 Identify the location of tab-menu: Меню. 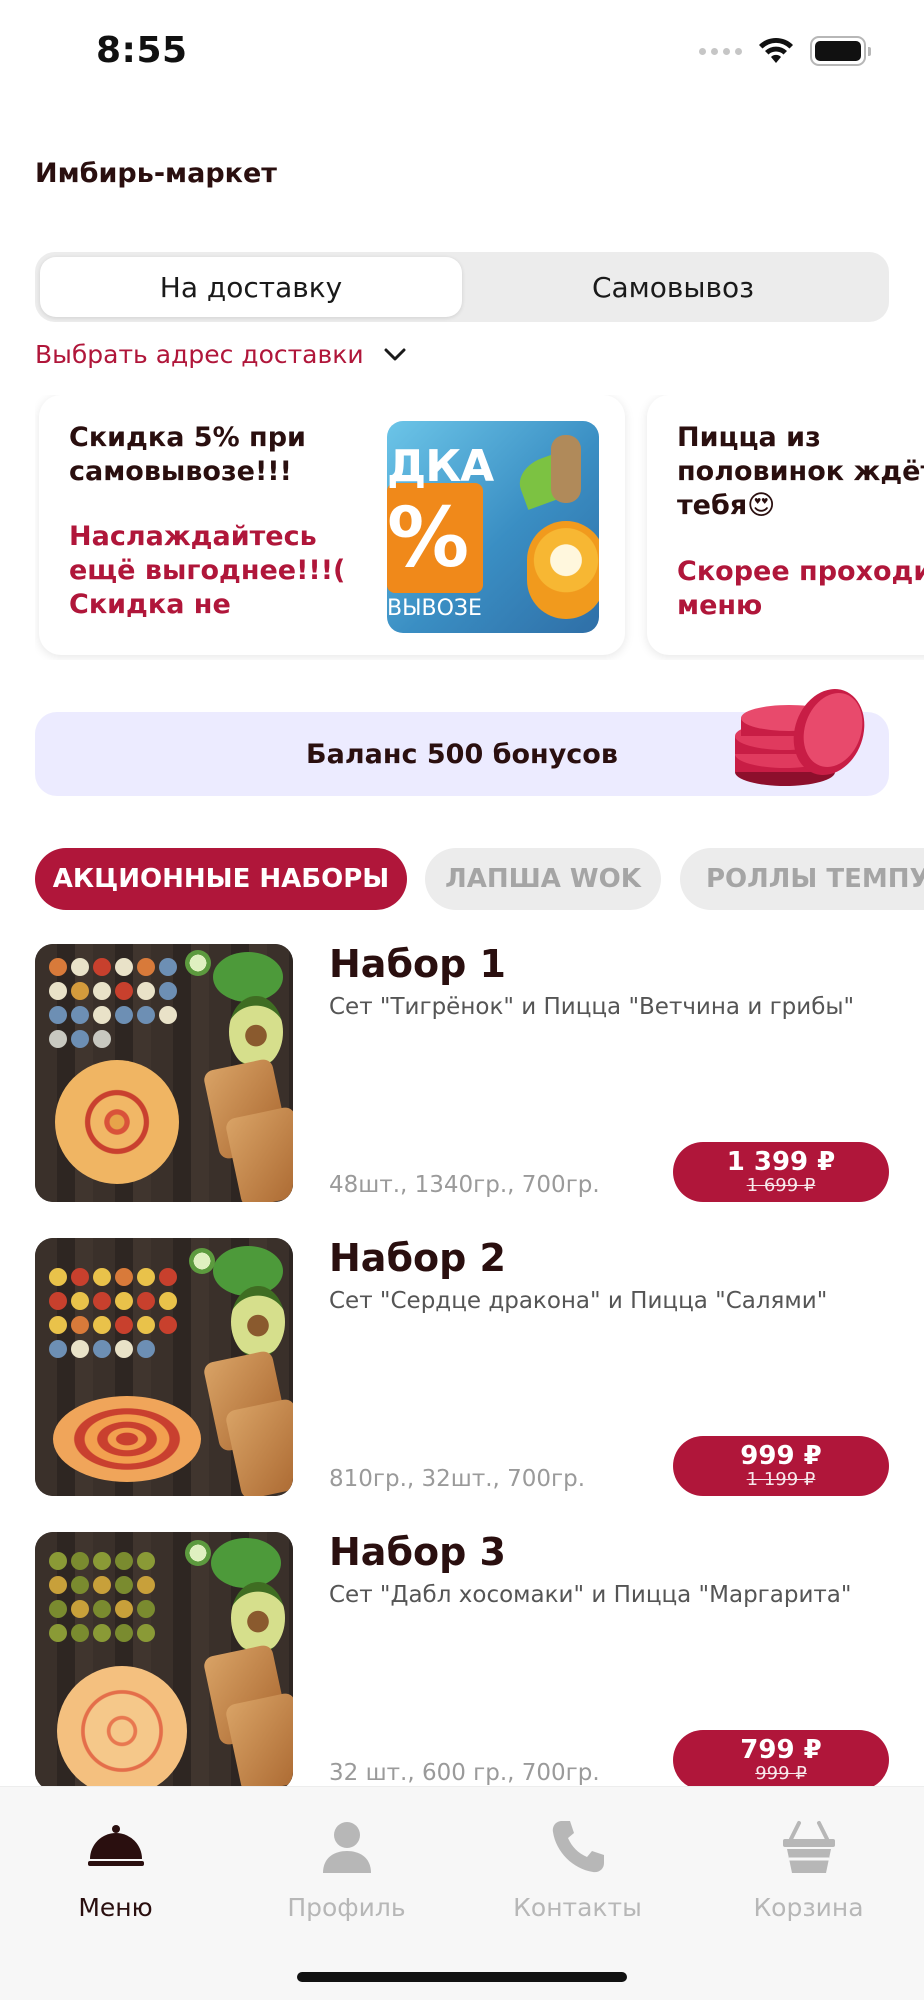
(115, 1868).